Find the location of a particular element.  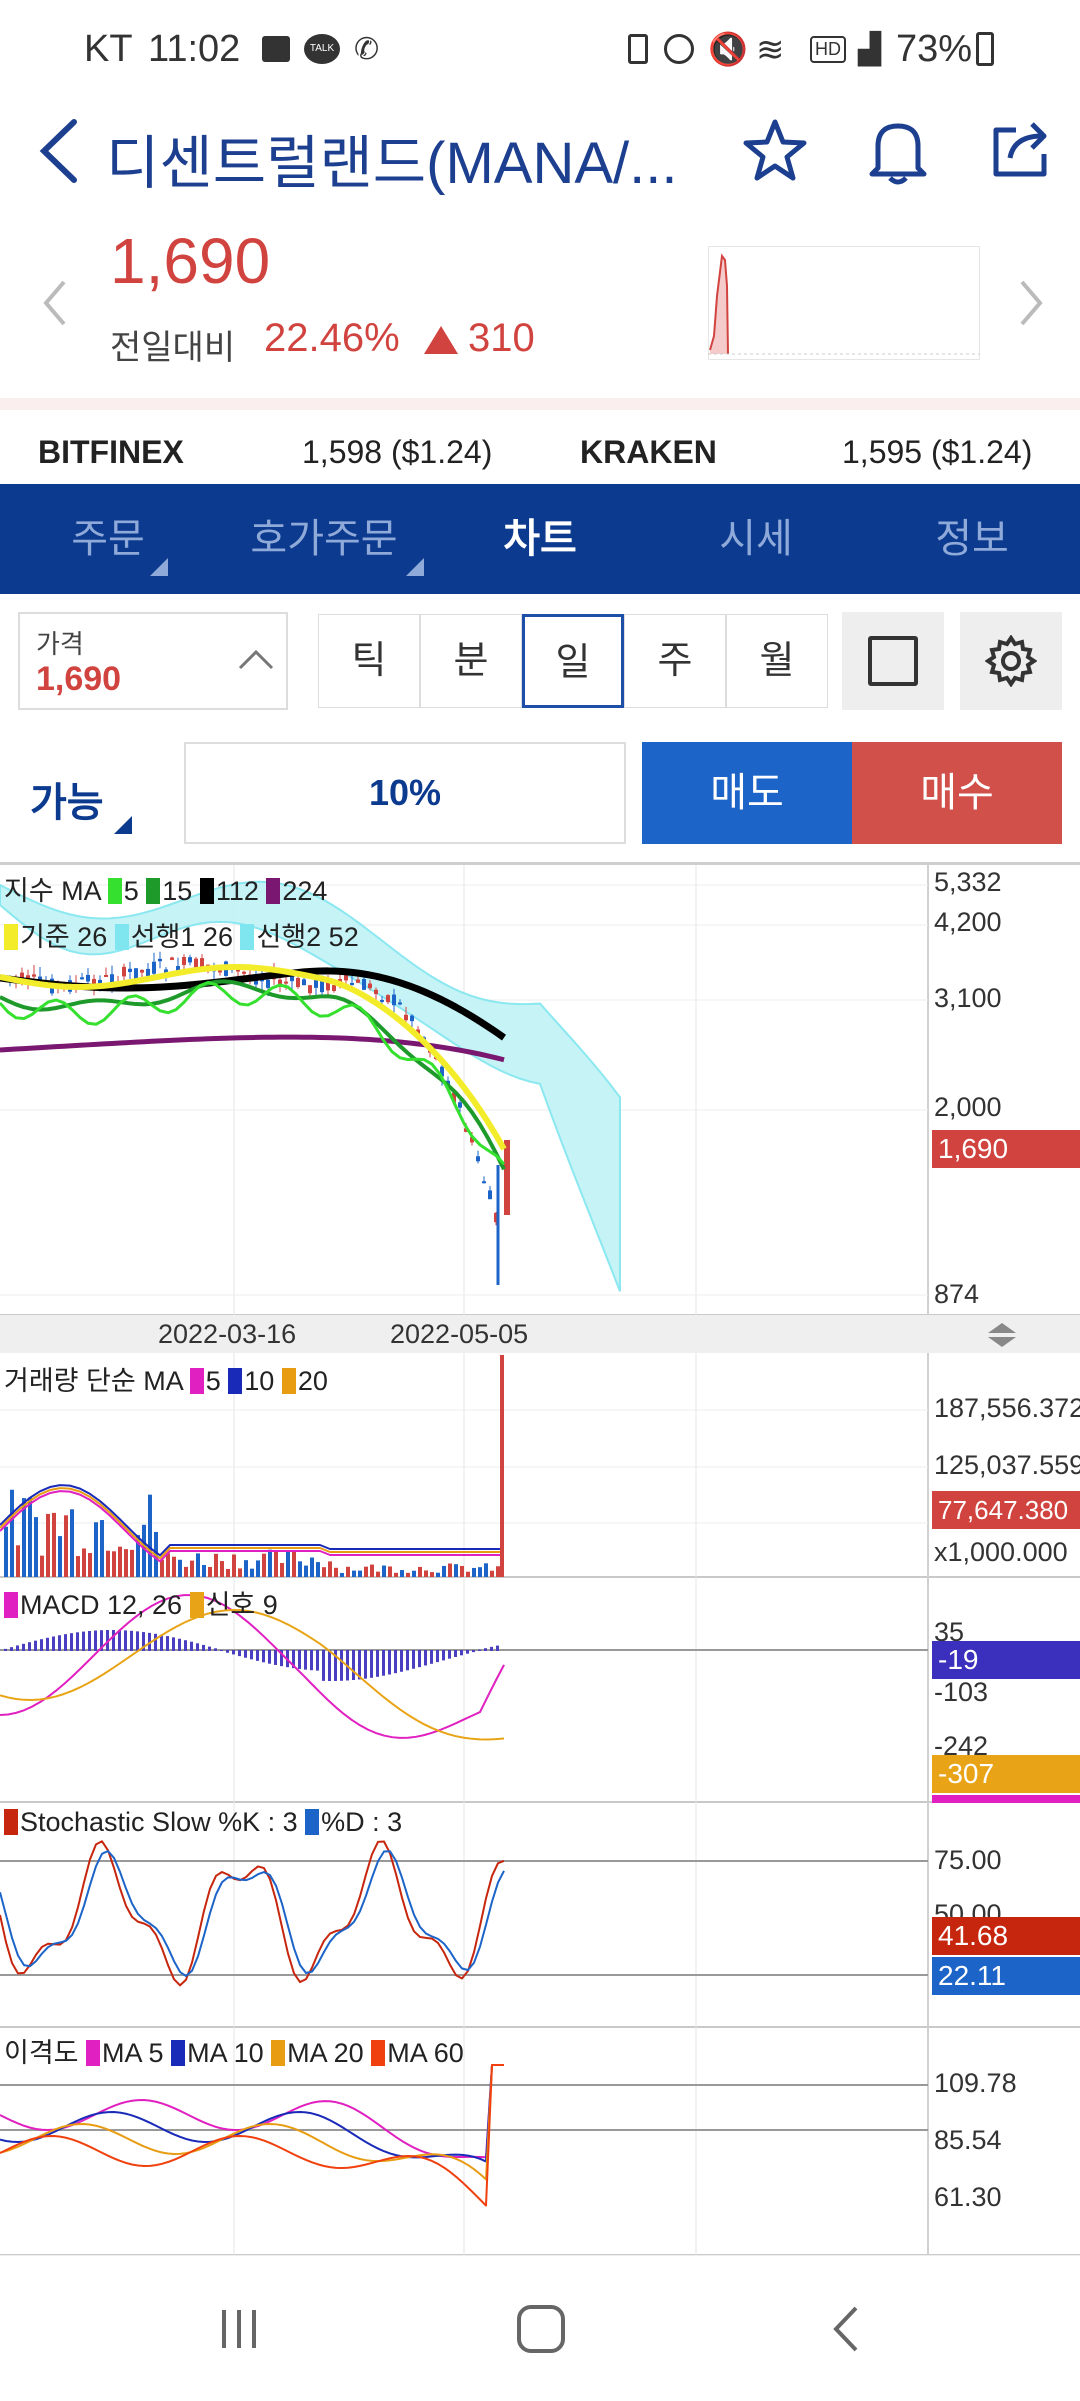

signal-line is located at coordinates (252, 1675).